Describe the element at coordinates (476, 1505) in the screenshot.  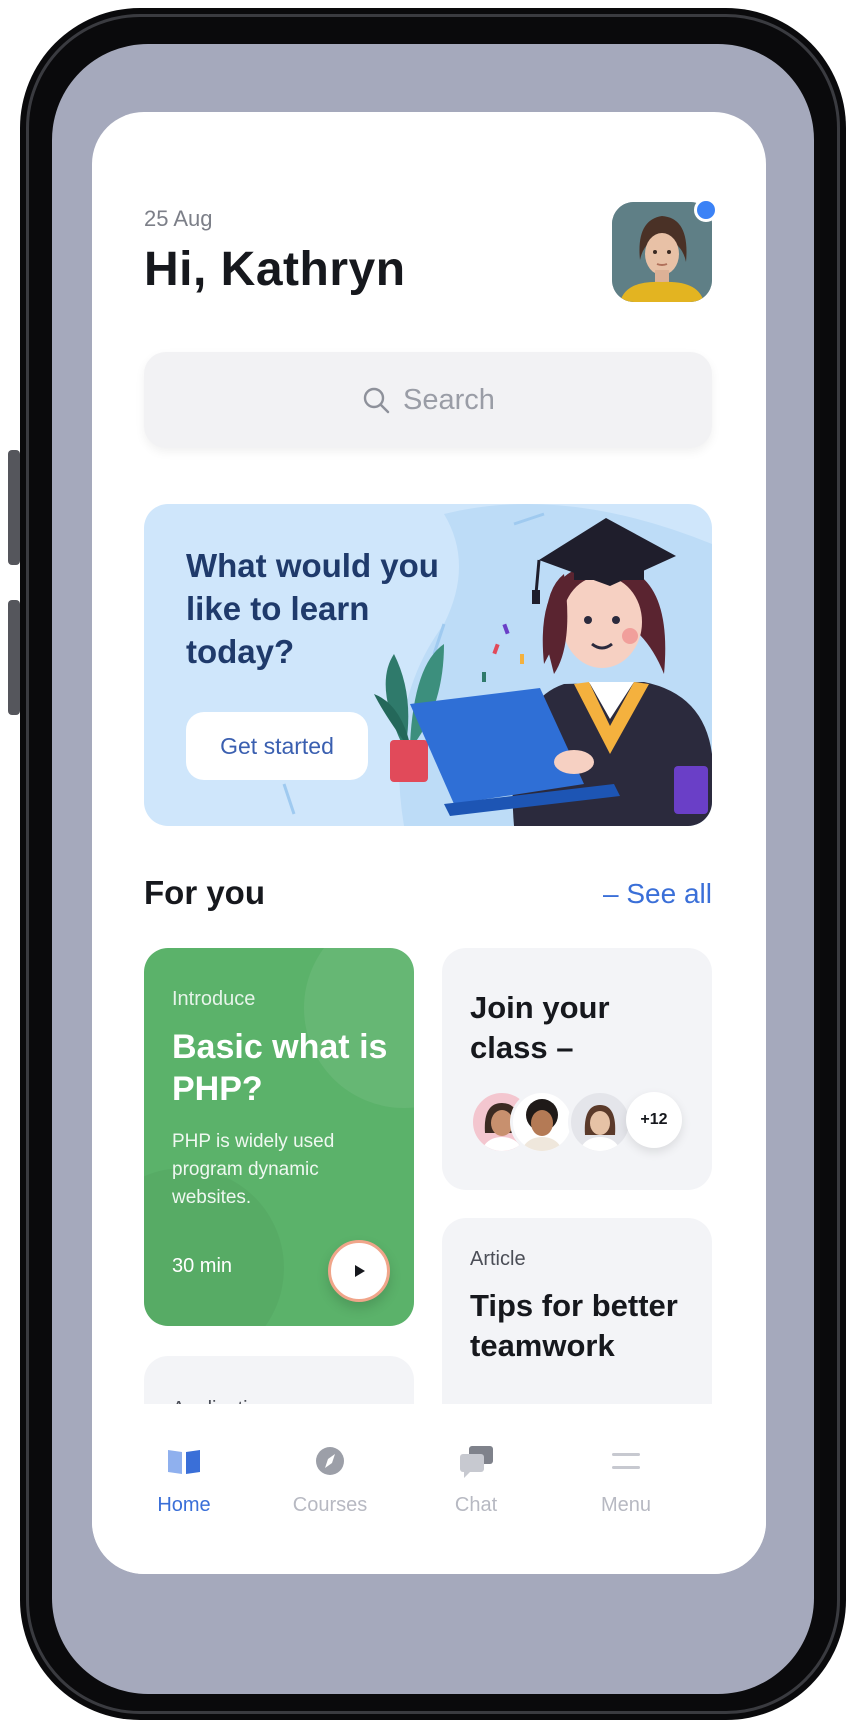
I see `nav-label-chat: Chat` at that location.